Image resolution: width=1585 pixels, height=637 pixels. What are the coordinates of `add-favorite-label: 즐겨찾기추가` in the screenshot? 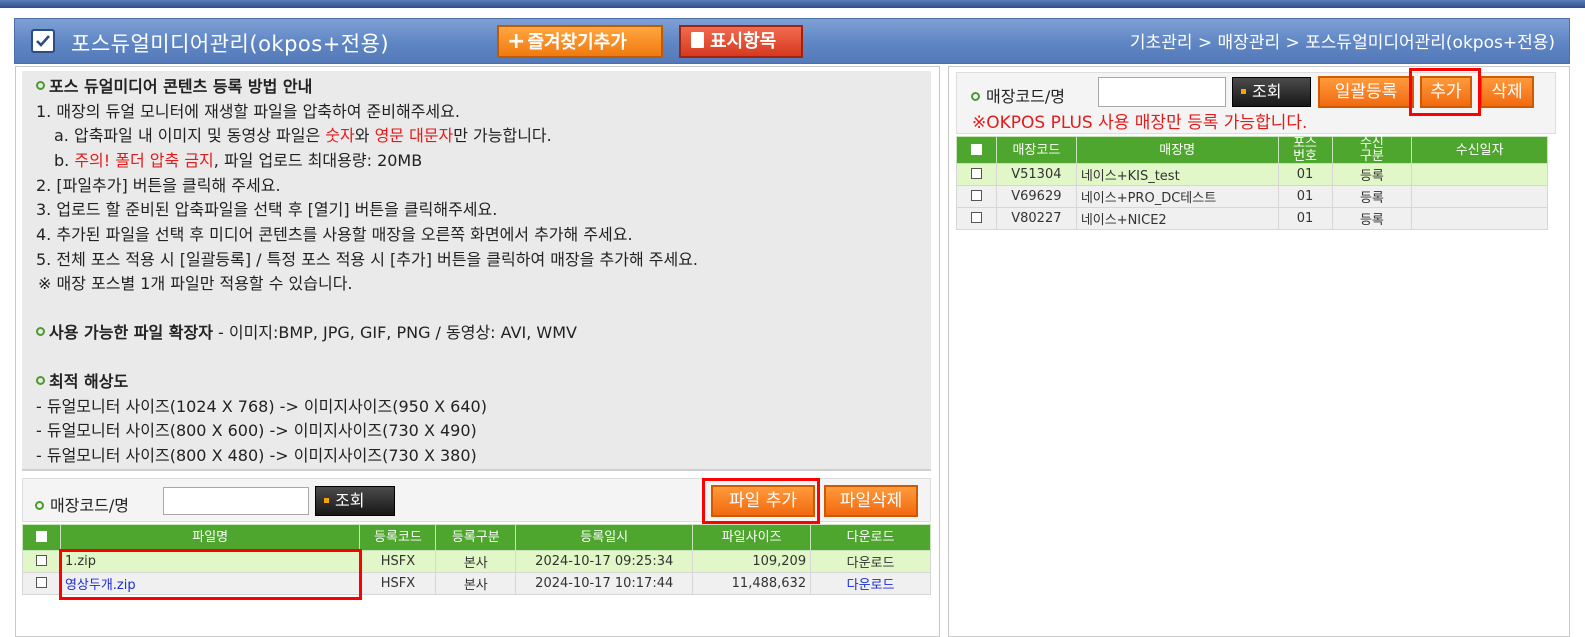 It's located at (577, 42).